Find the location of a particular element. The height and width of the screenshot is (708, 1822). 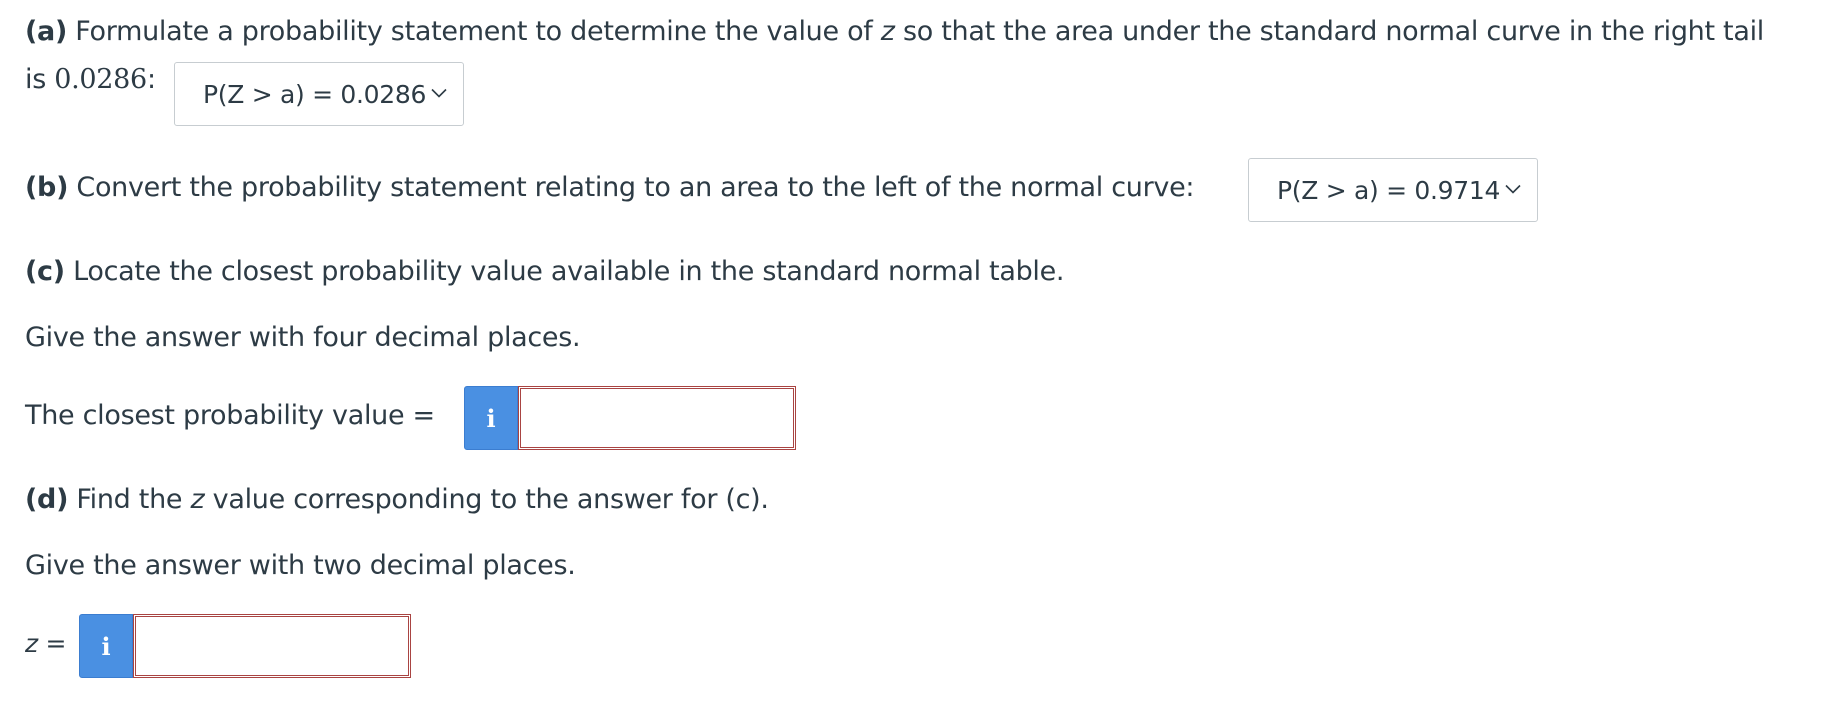

part-b-label: (b) is located at coordinates (47, 187).